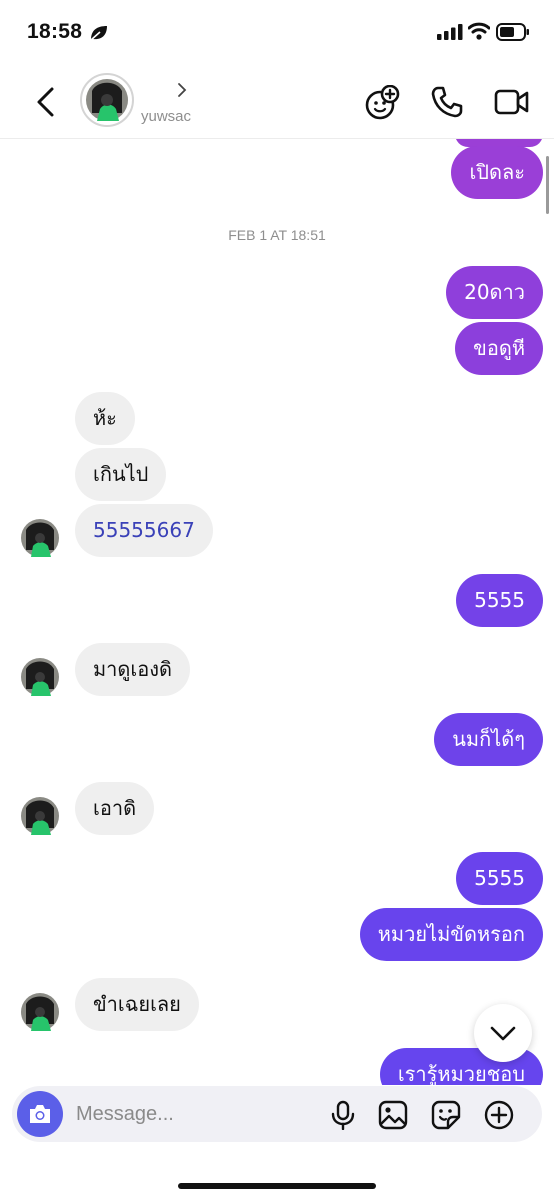 This screenshot has height=1200, width=554. What do you see at coordinates (450, 32) in the screenshot?
I see `cell-signal-icon` at bounding box center [450, 32].